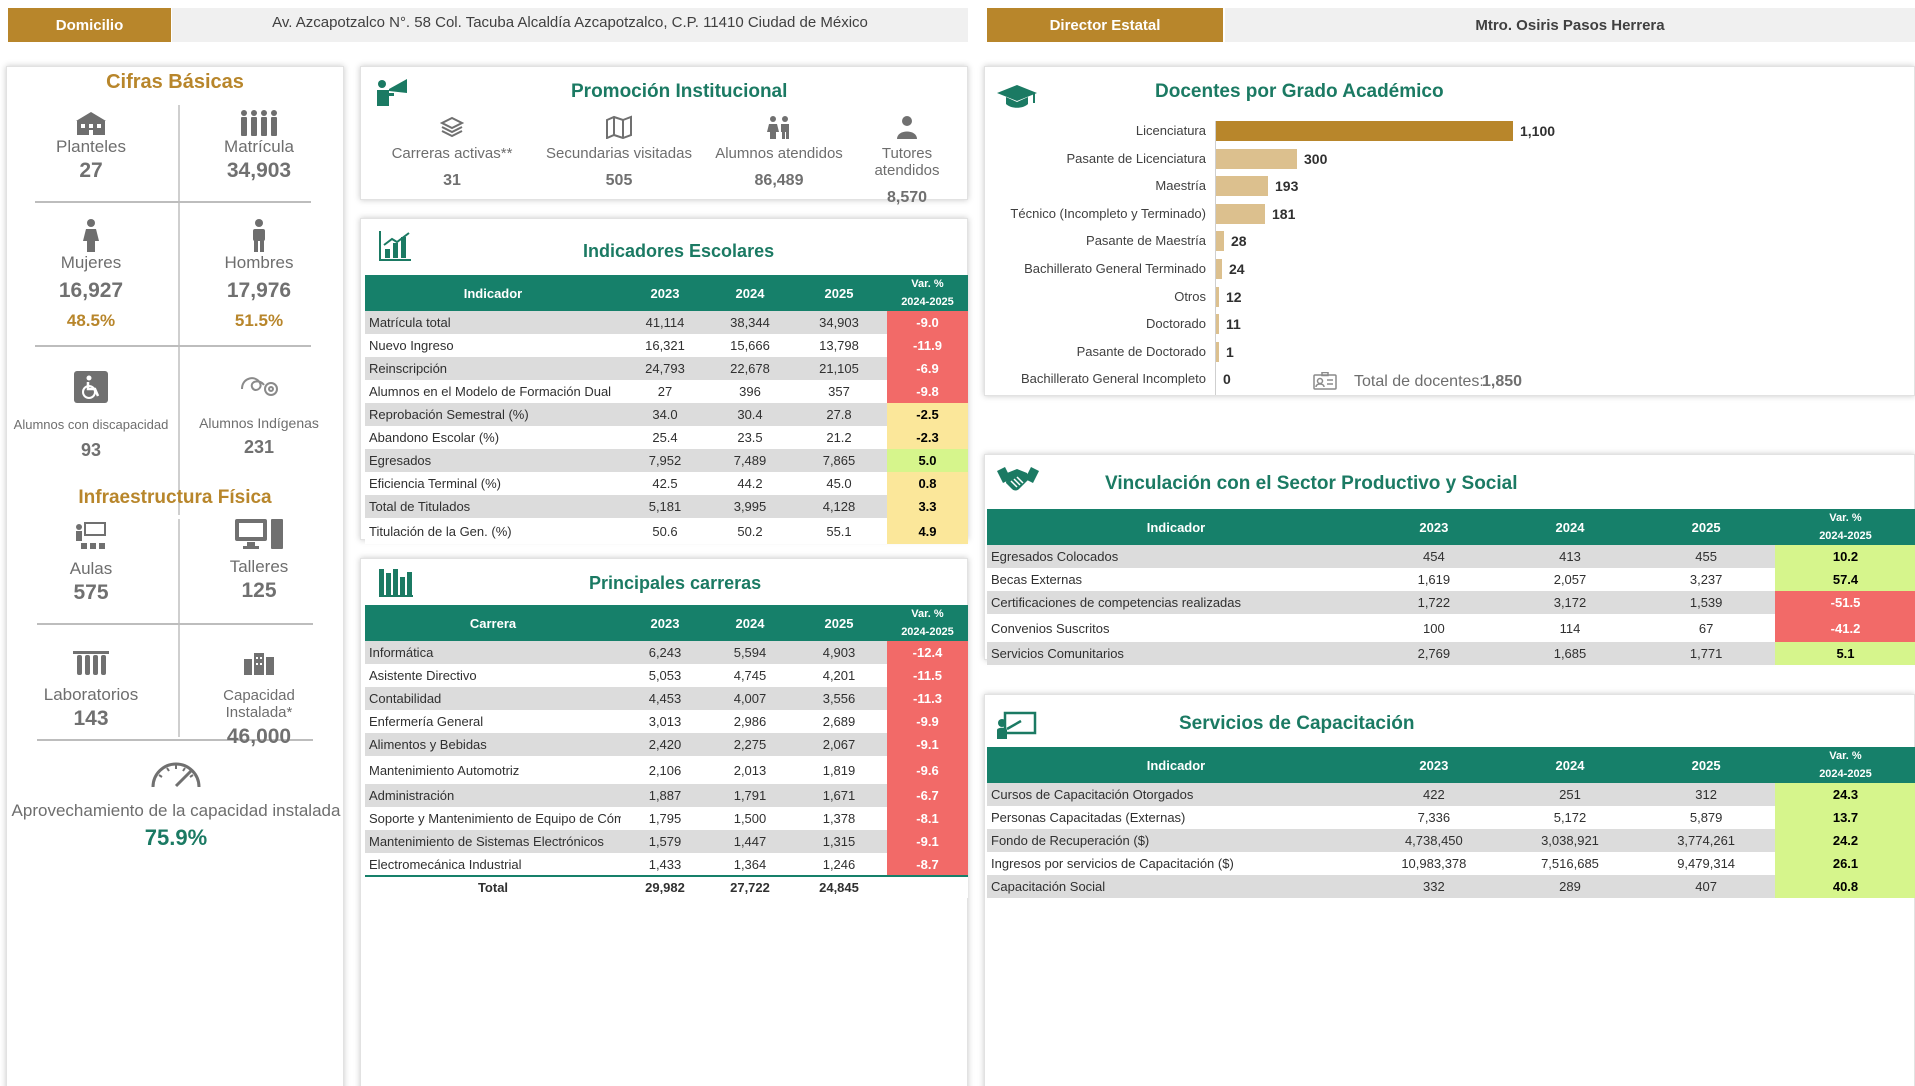  I want to click on planteles-value: 27, so click(91, 170).